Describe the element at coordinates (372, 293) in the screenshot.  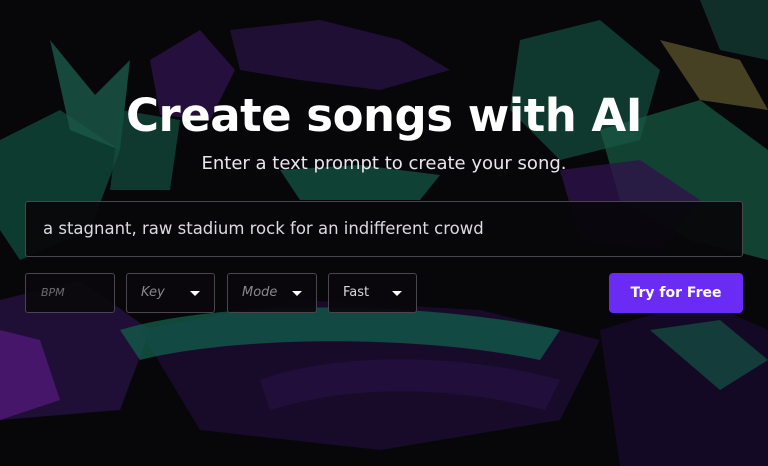
I see `speed-select: Fast` at that location.